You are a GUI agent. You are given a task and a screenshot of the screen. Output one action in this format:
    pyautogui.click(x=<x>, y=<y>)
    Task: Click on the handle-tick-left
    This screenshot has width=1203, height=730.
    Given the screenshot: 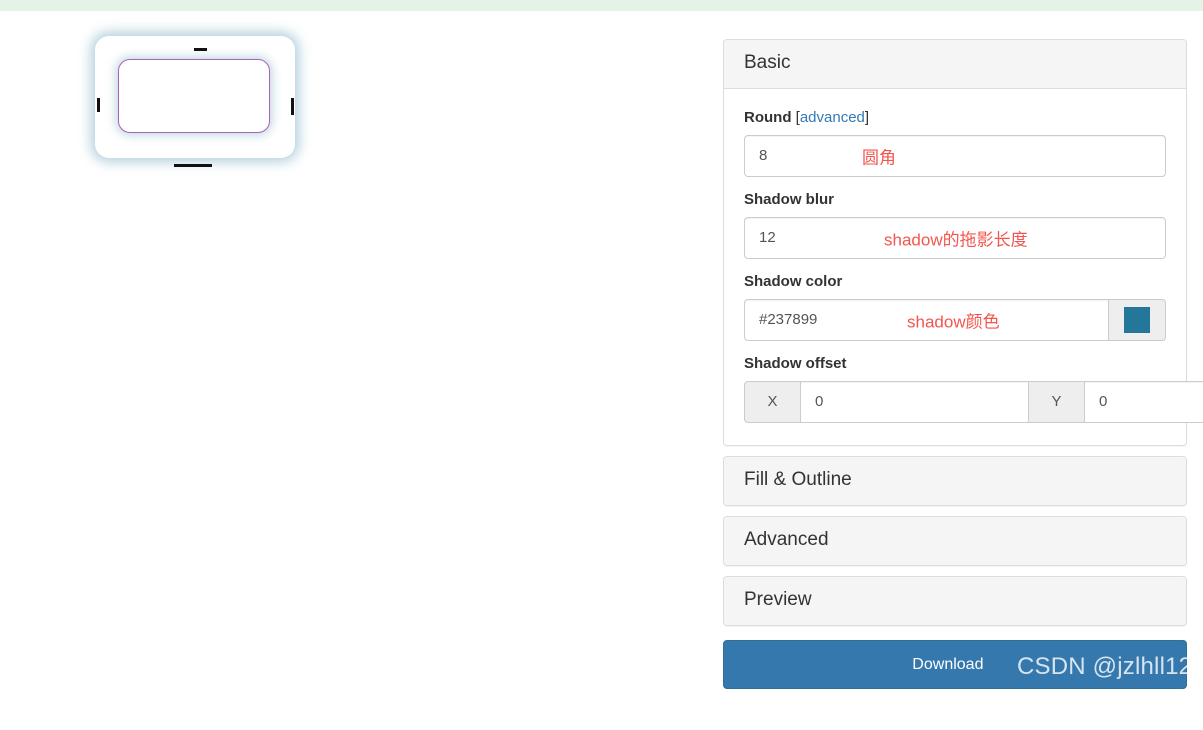 What is the action you would take?
    pyautogui.click(x=98, y=105)
    